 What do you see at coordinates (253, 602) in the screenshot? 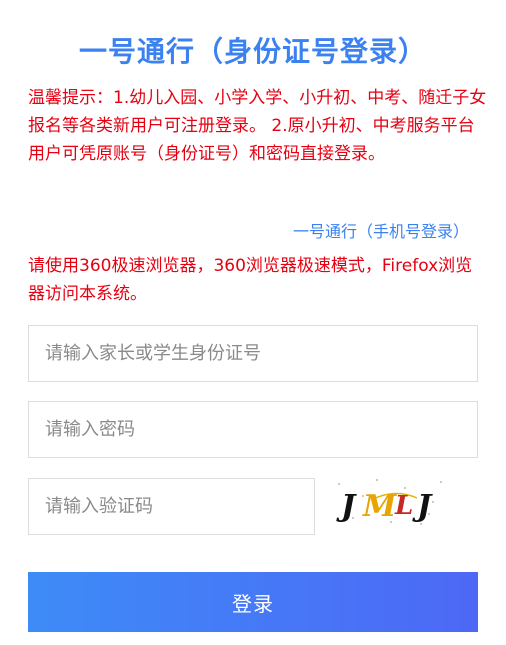
I see `login-button: 登录` at bounding box center [253, 602].